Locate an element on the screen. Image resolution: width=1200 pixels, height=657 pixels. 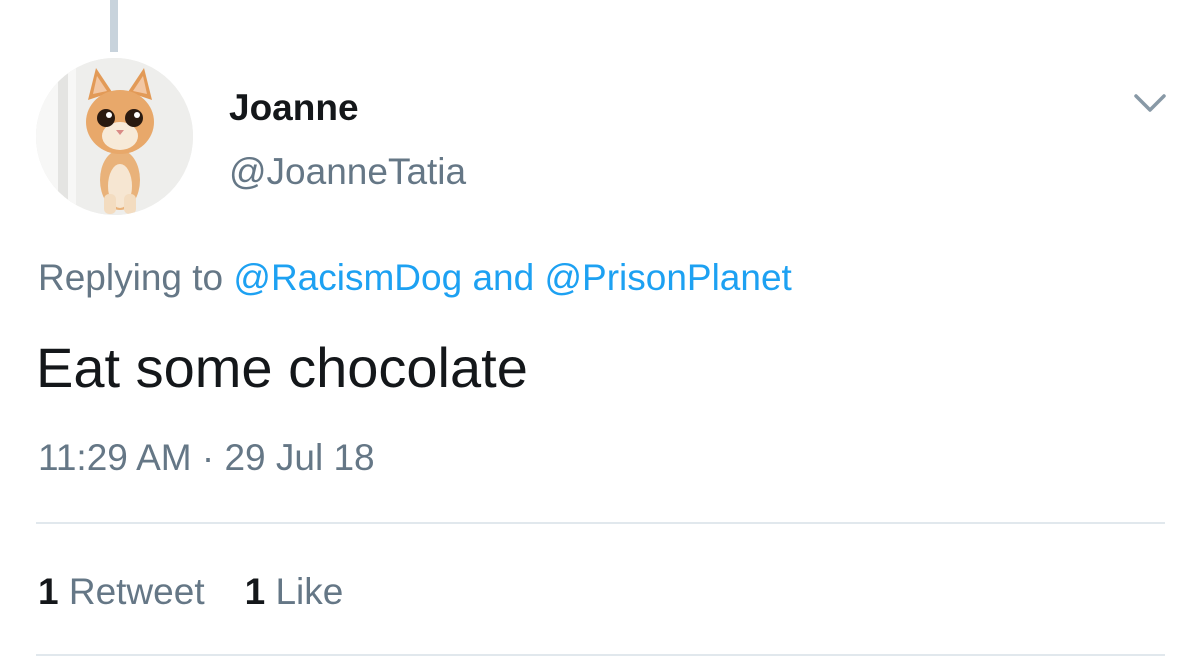
engagement-stats: 1 Retweet 1 Like is located at coordinates (190, 592).